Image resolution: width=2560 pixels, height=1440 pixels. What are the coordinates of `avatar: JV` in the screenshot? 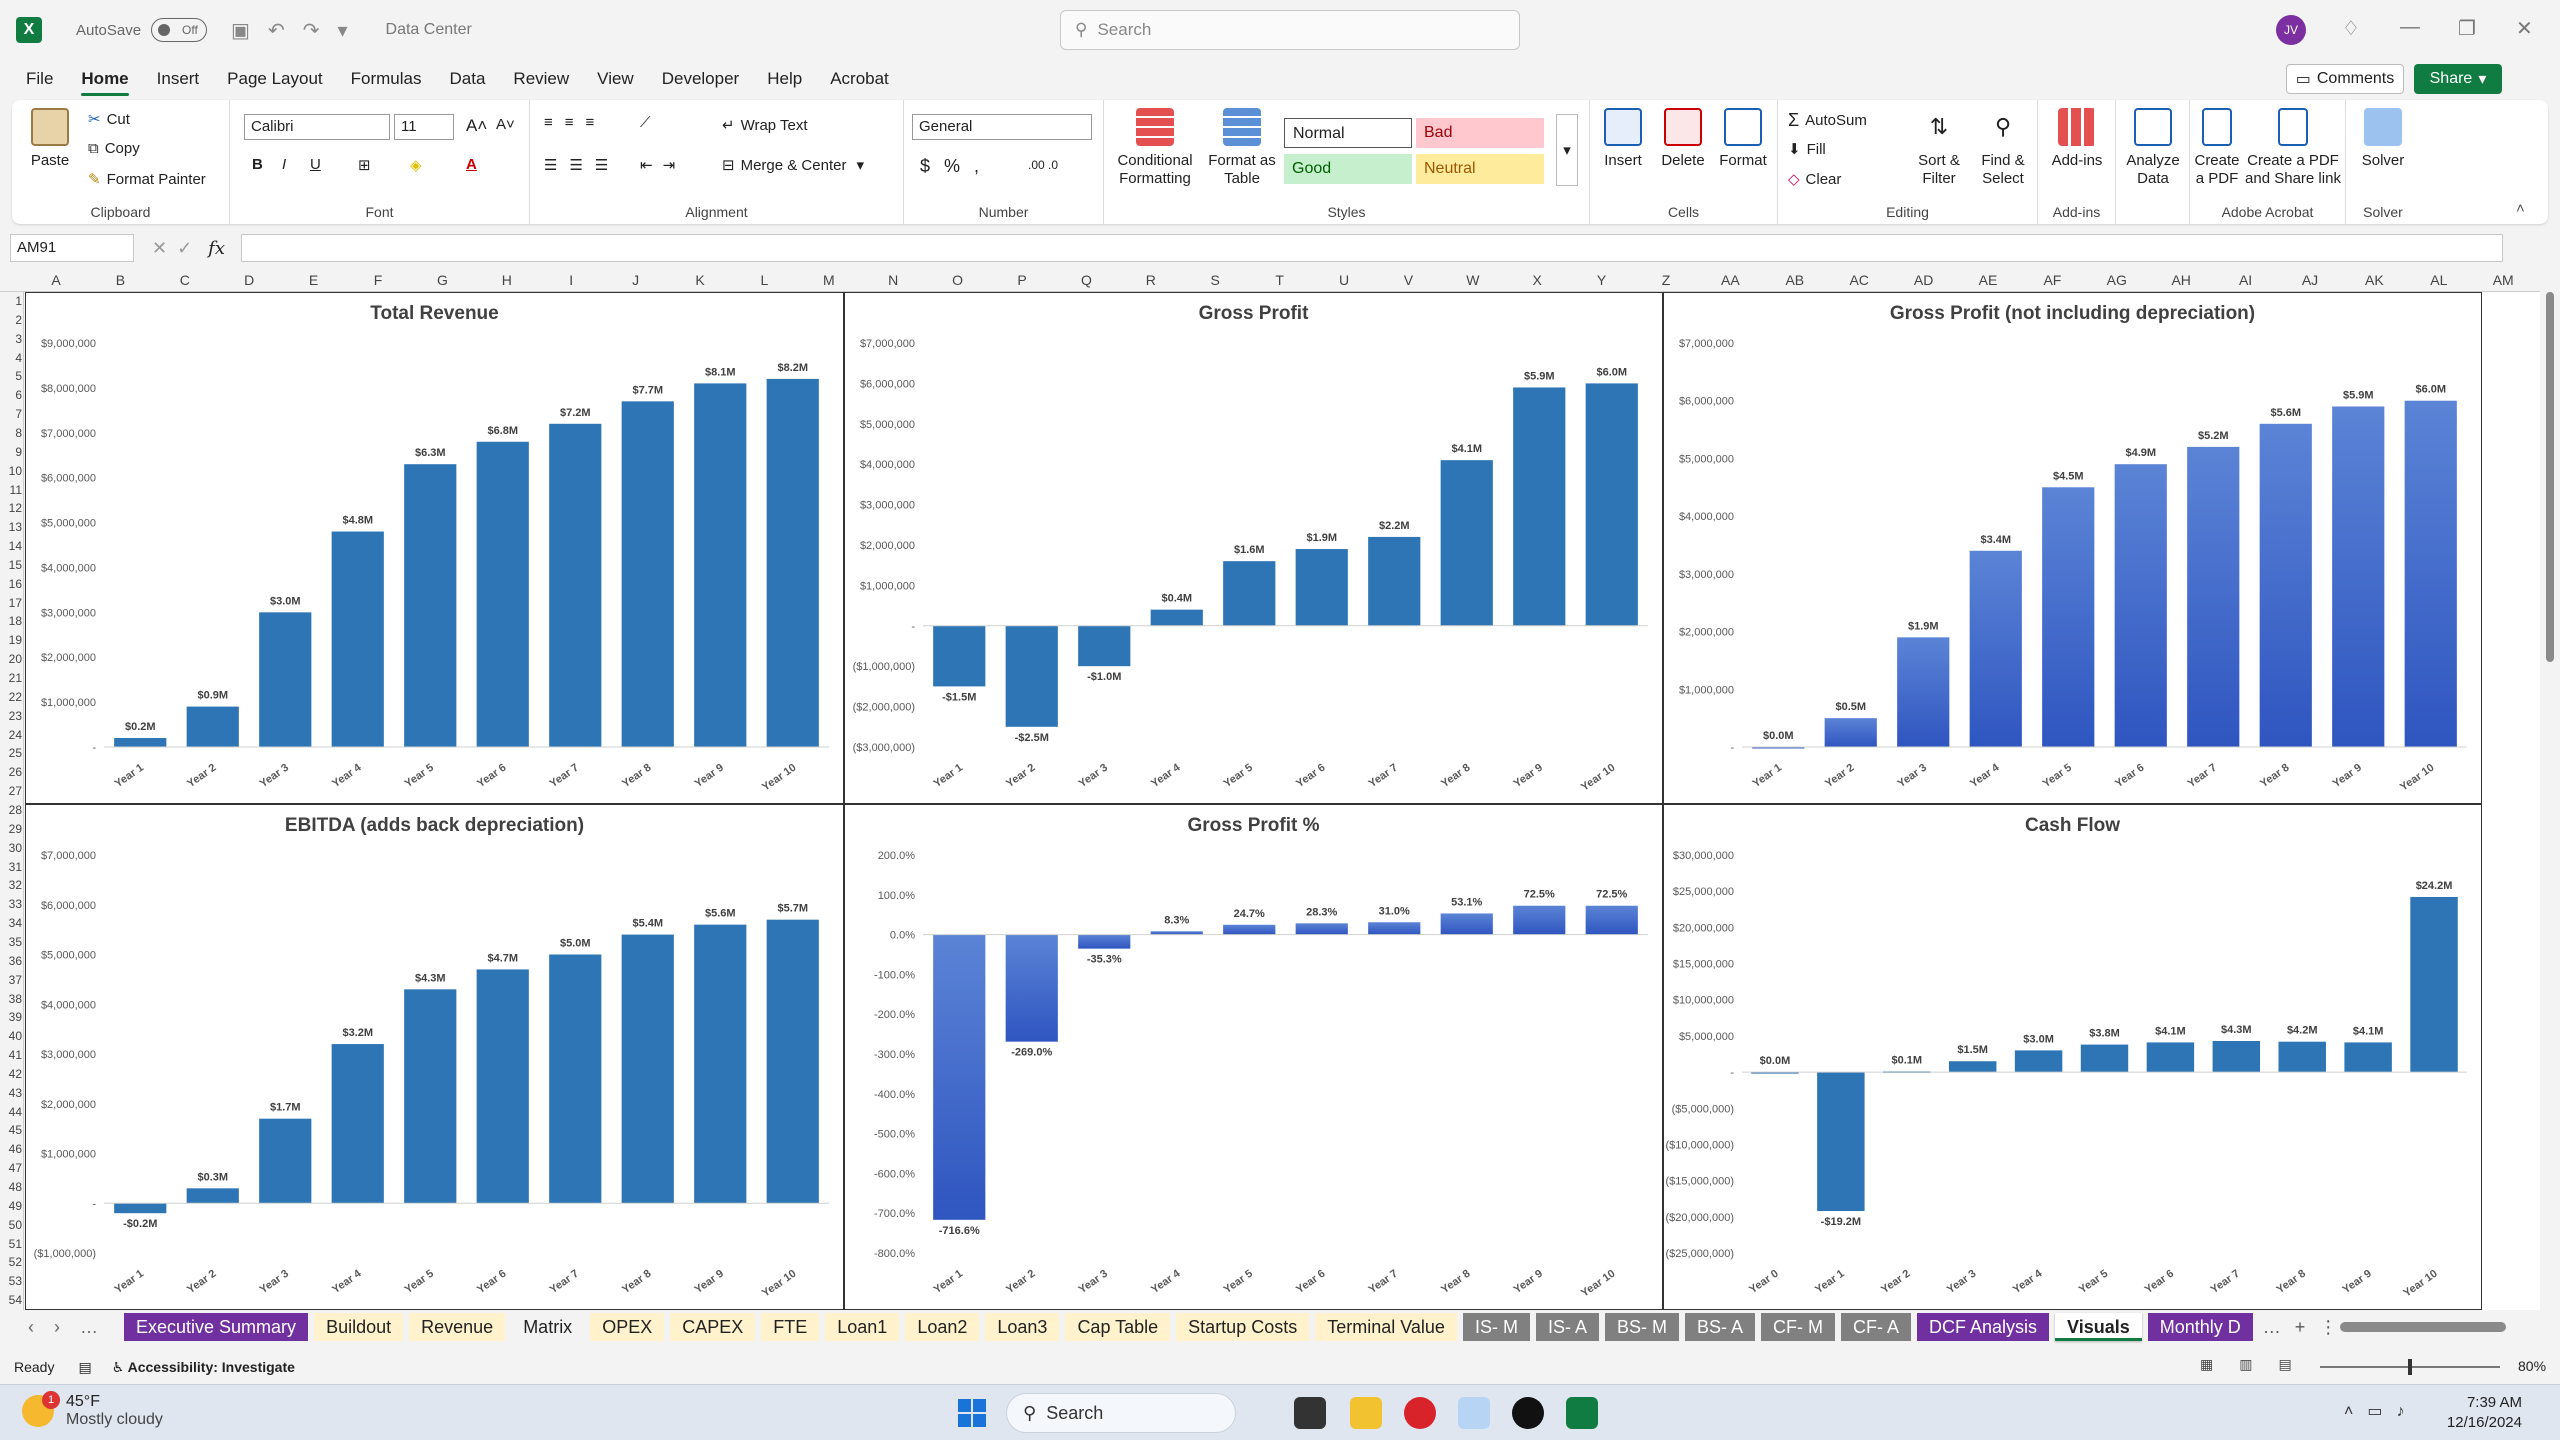 It's located at (2291, 30).